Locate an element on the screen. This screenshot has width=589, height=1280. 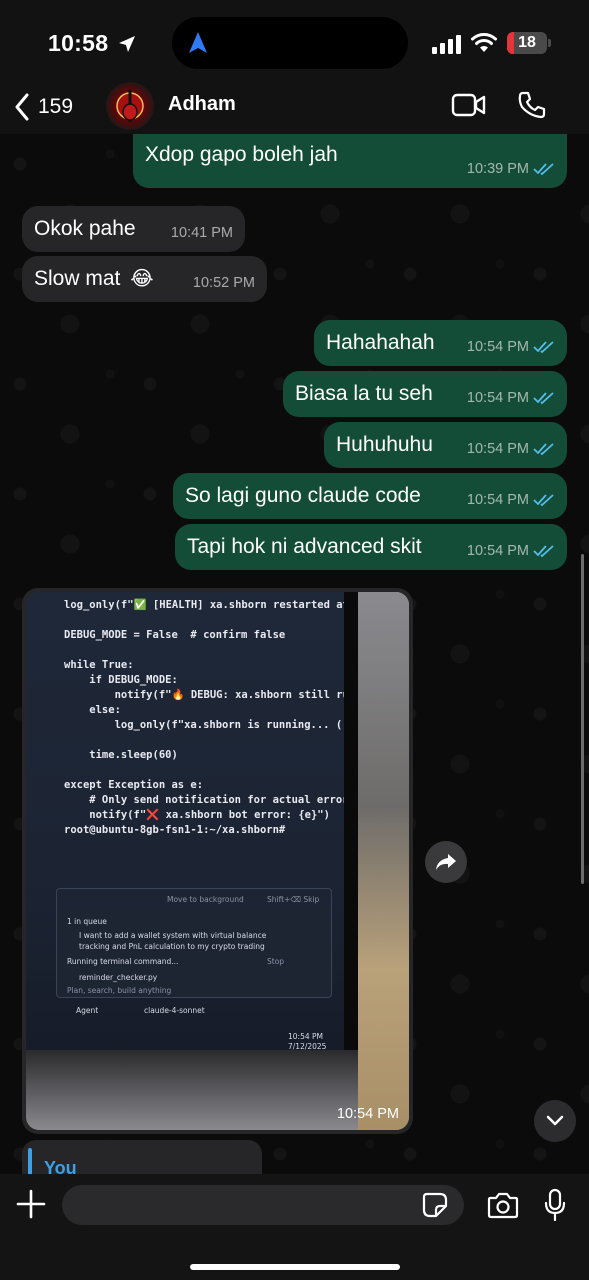
message-input-bar is located at coordinates (294, 1227).